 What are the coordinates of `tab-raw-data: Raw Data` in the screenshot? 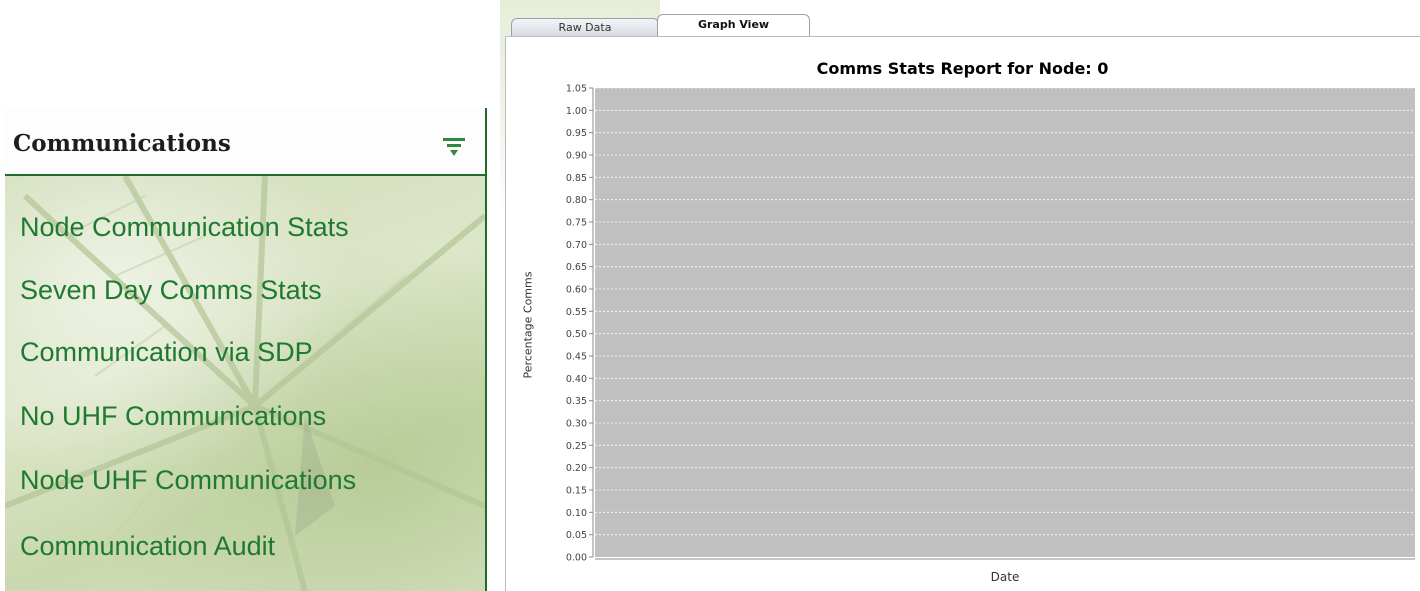 It's located at (585, 27).